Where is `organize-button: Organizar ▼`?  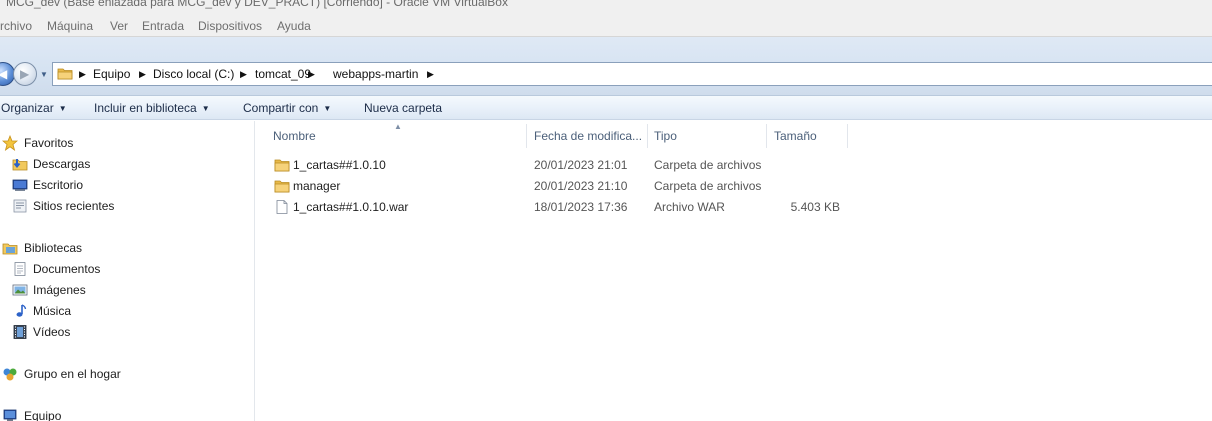 organize-button: Organizar ▼ is located at coordinates (34, 108).